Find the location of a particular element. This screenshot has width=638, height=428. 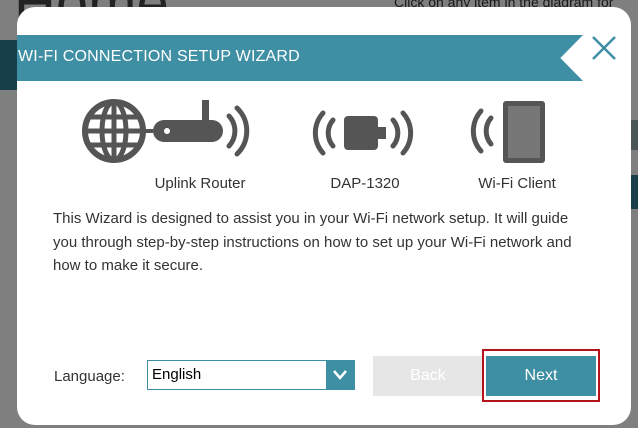

dropdown-toggle is located at coordinates (340, 375).